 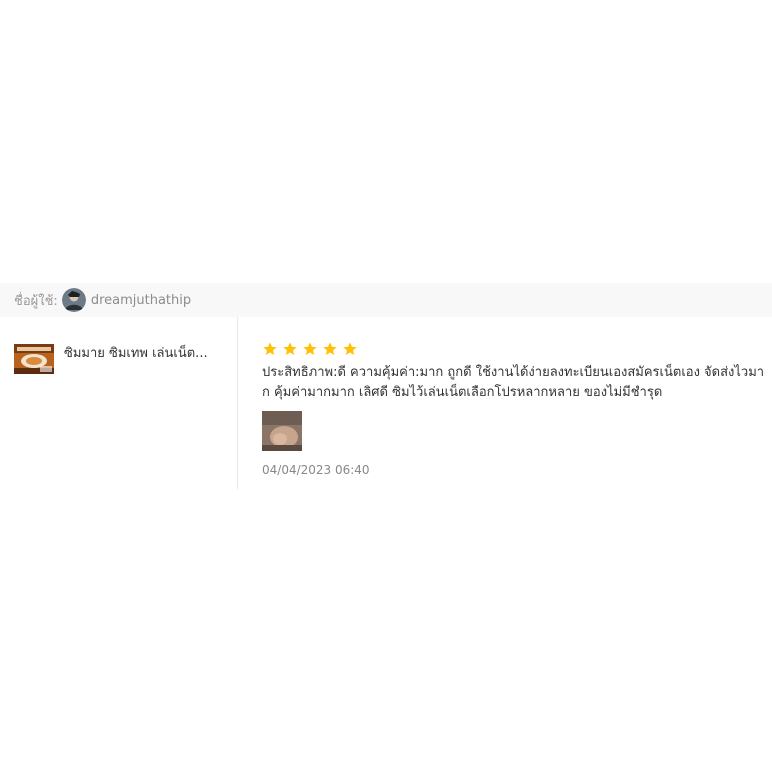 What do you see at coordinates (514, 349) in the screenshot?
I see `rating-stars` at bounding box center [514, 349].